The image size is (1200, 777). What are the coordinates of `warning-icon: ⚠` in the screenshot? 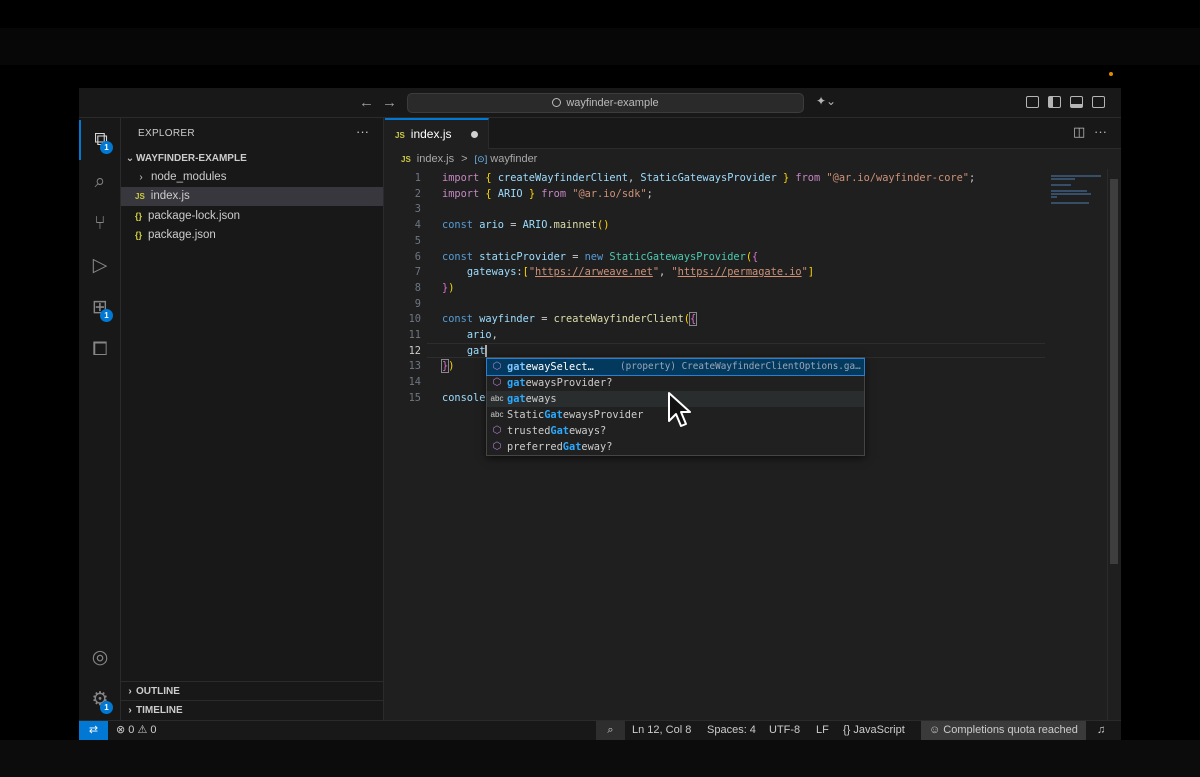 It's located at (142, 730).